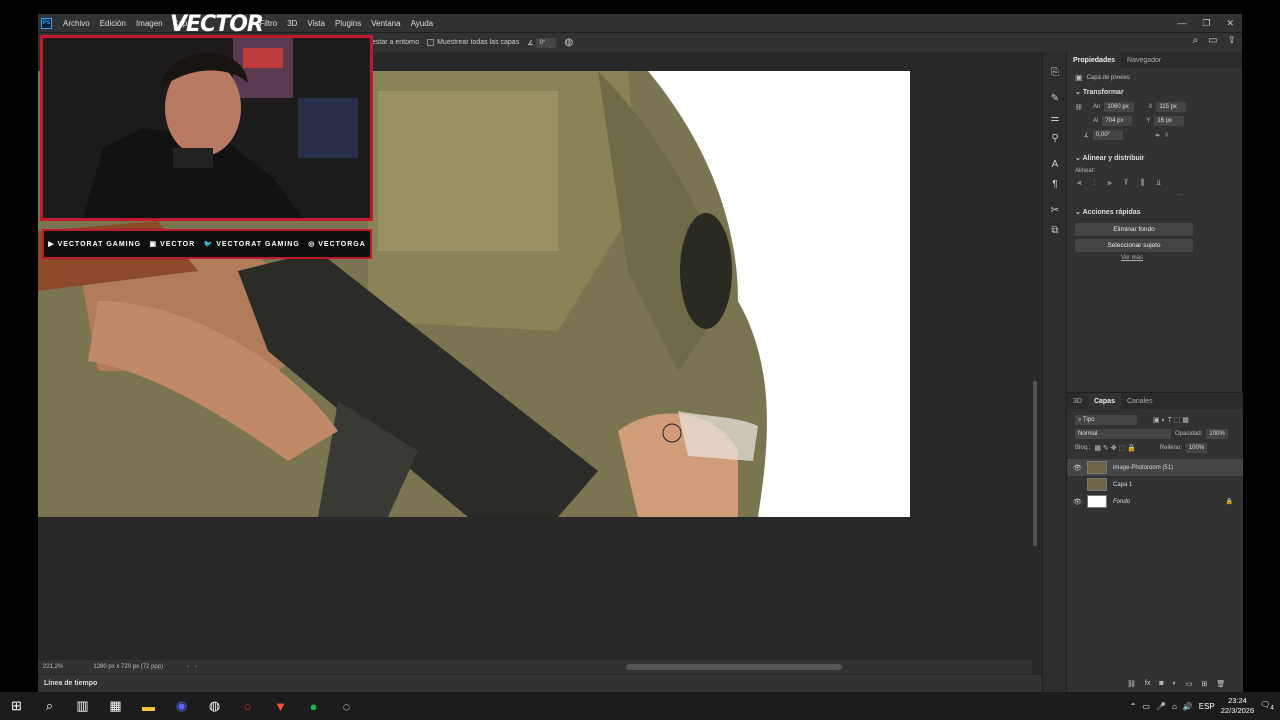 This screenshot has width=1280, height=720. I want to click on quick-actions-title: ⌄ Acciones rápidas, so click(1154, 212).